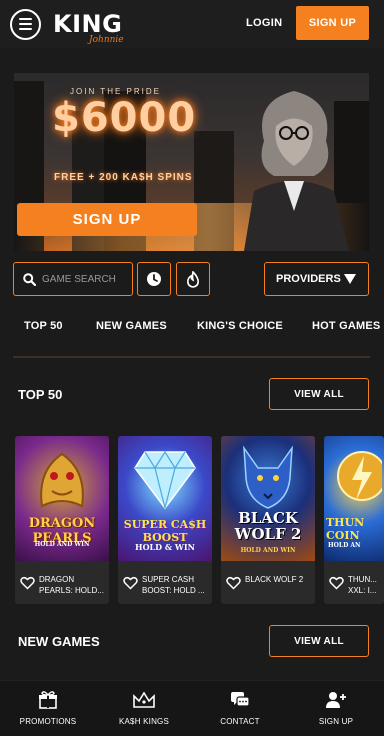 The width and height of the screenshot is (384, 736). I want to click on tab-kings-choice: KING'S CHOICE, so click(240, 326).